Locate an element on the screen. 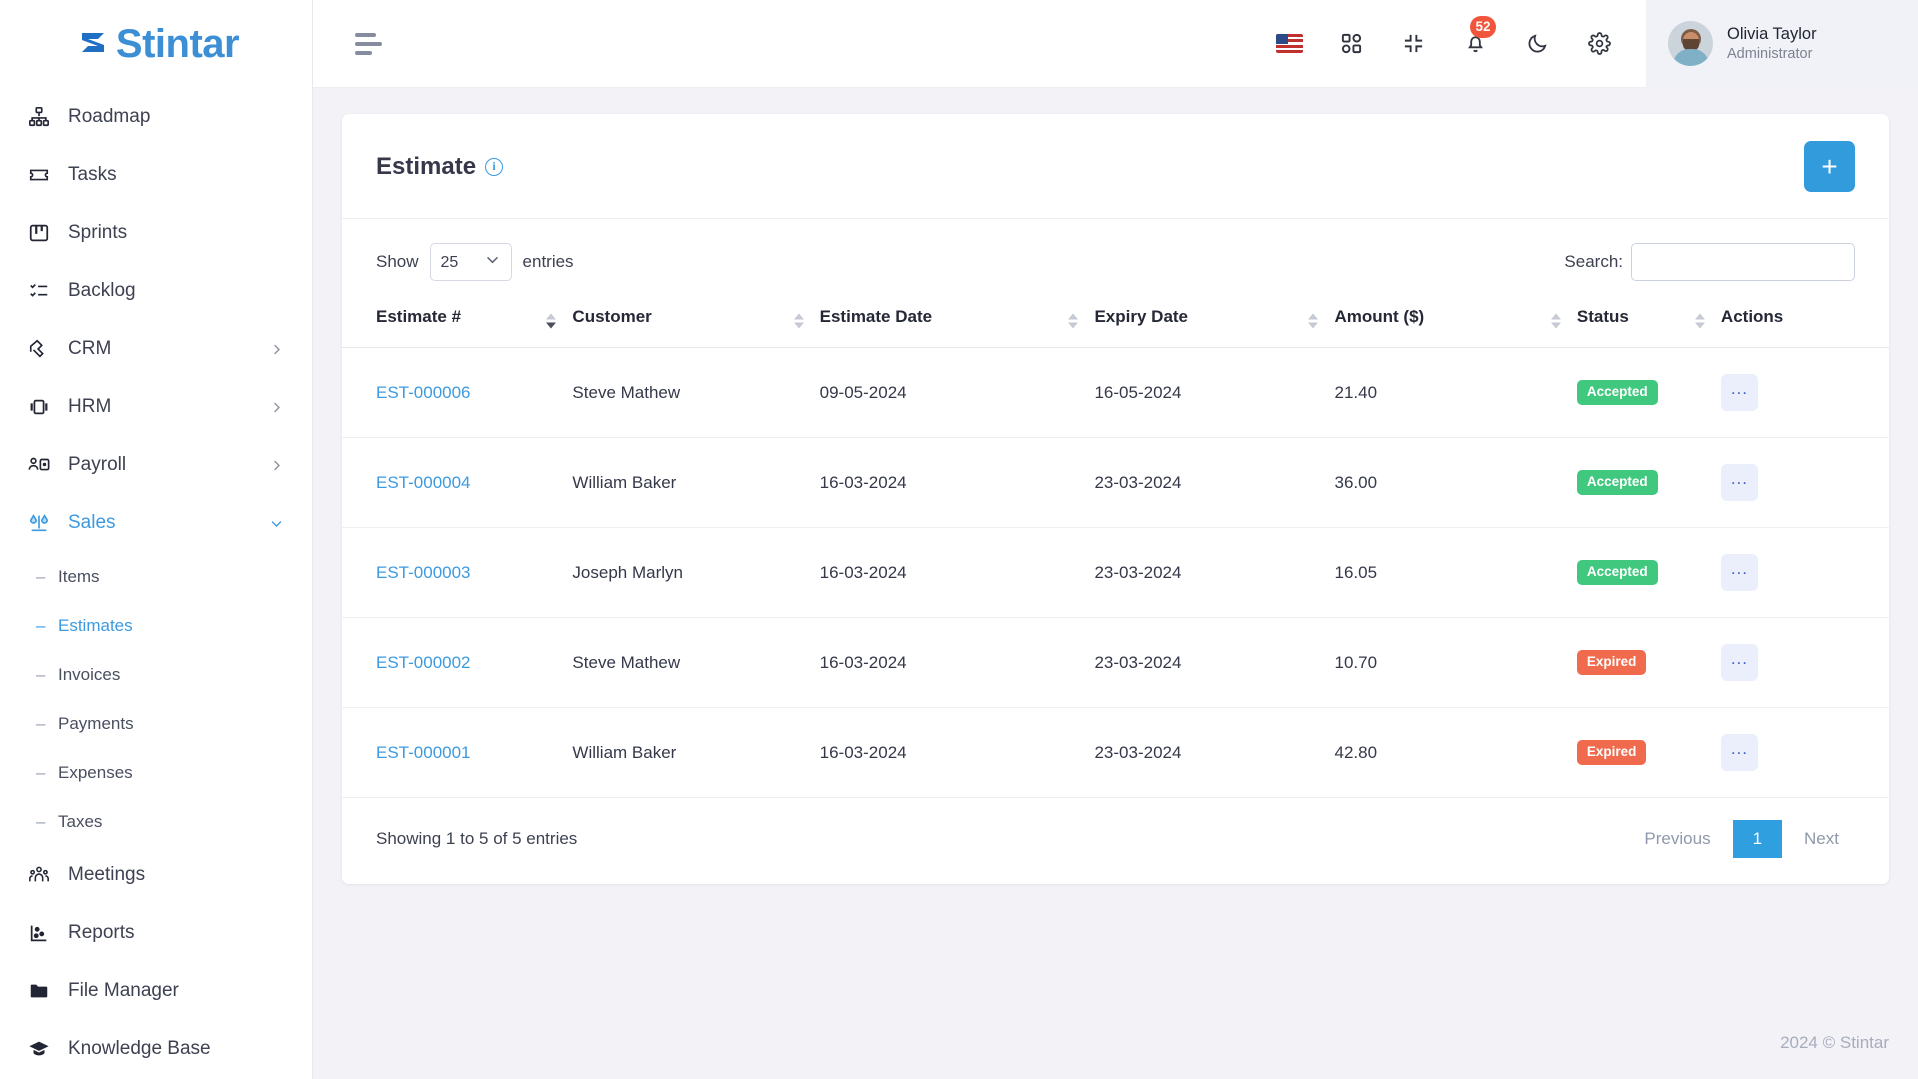 The width and height of the screenshot is (1918, 1079). sidebar-item-hrm: HRM is located at coordinates (156, 407).